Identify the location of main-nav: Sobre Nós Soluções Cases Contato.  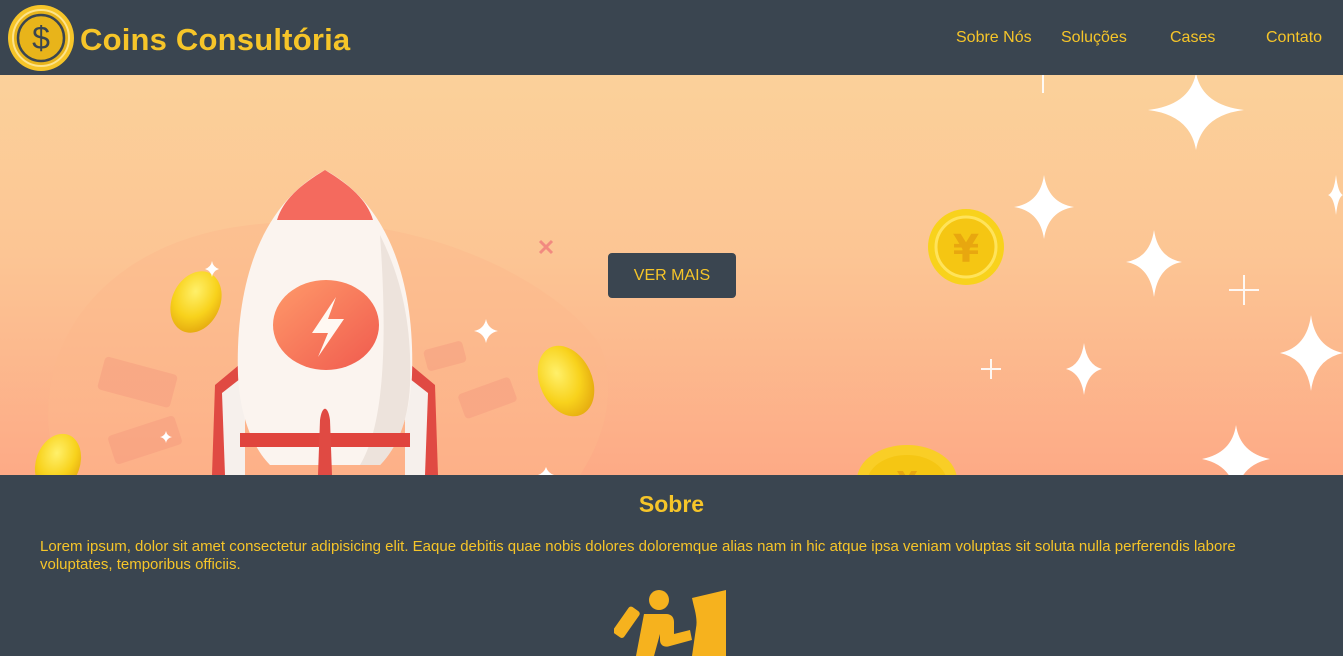
(671, 40).